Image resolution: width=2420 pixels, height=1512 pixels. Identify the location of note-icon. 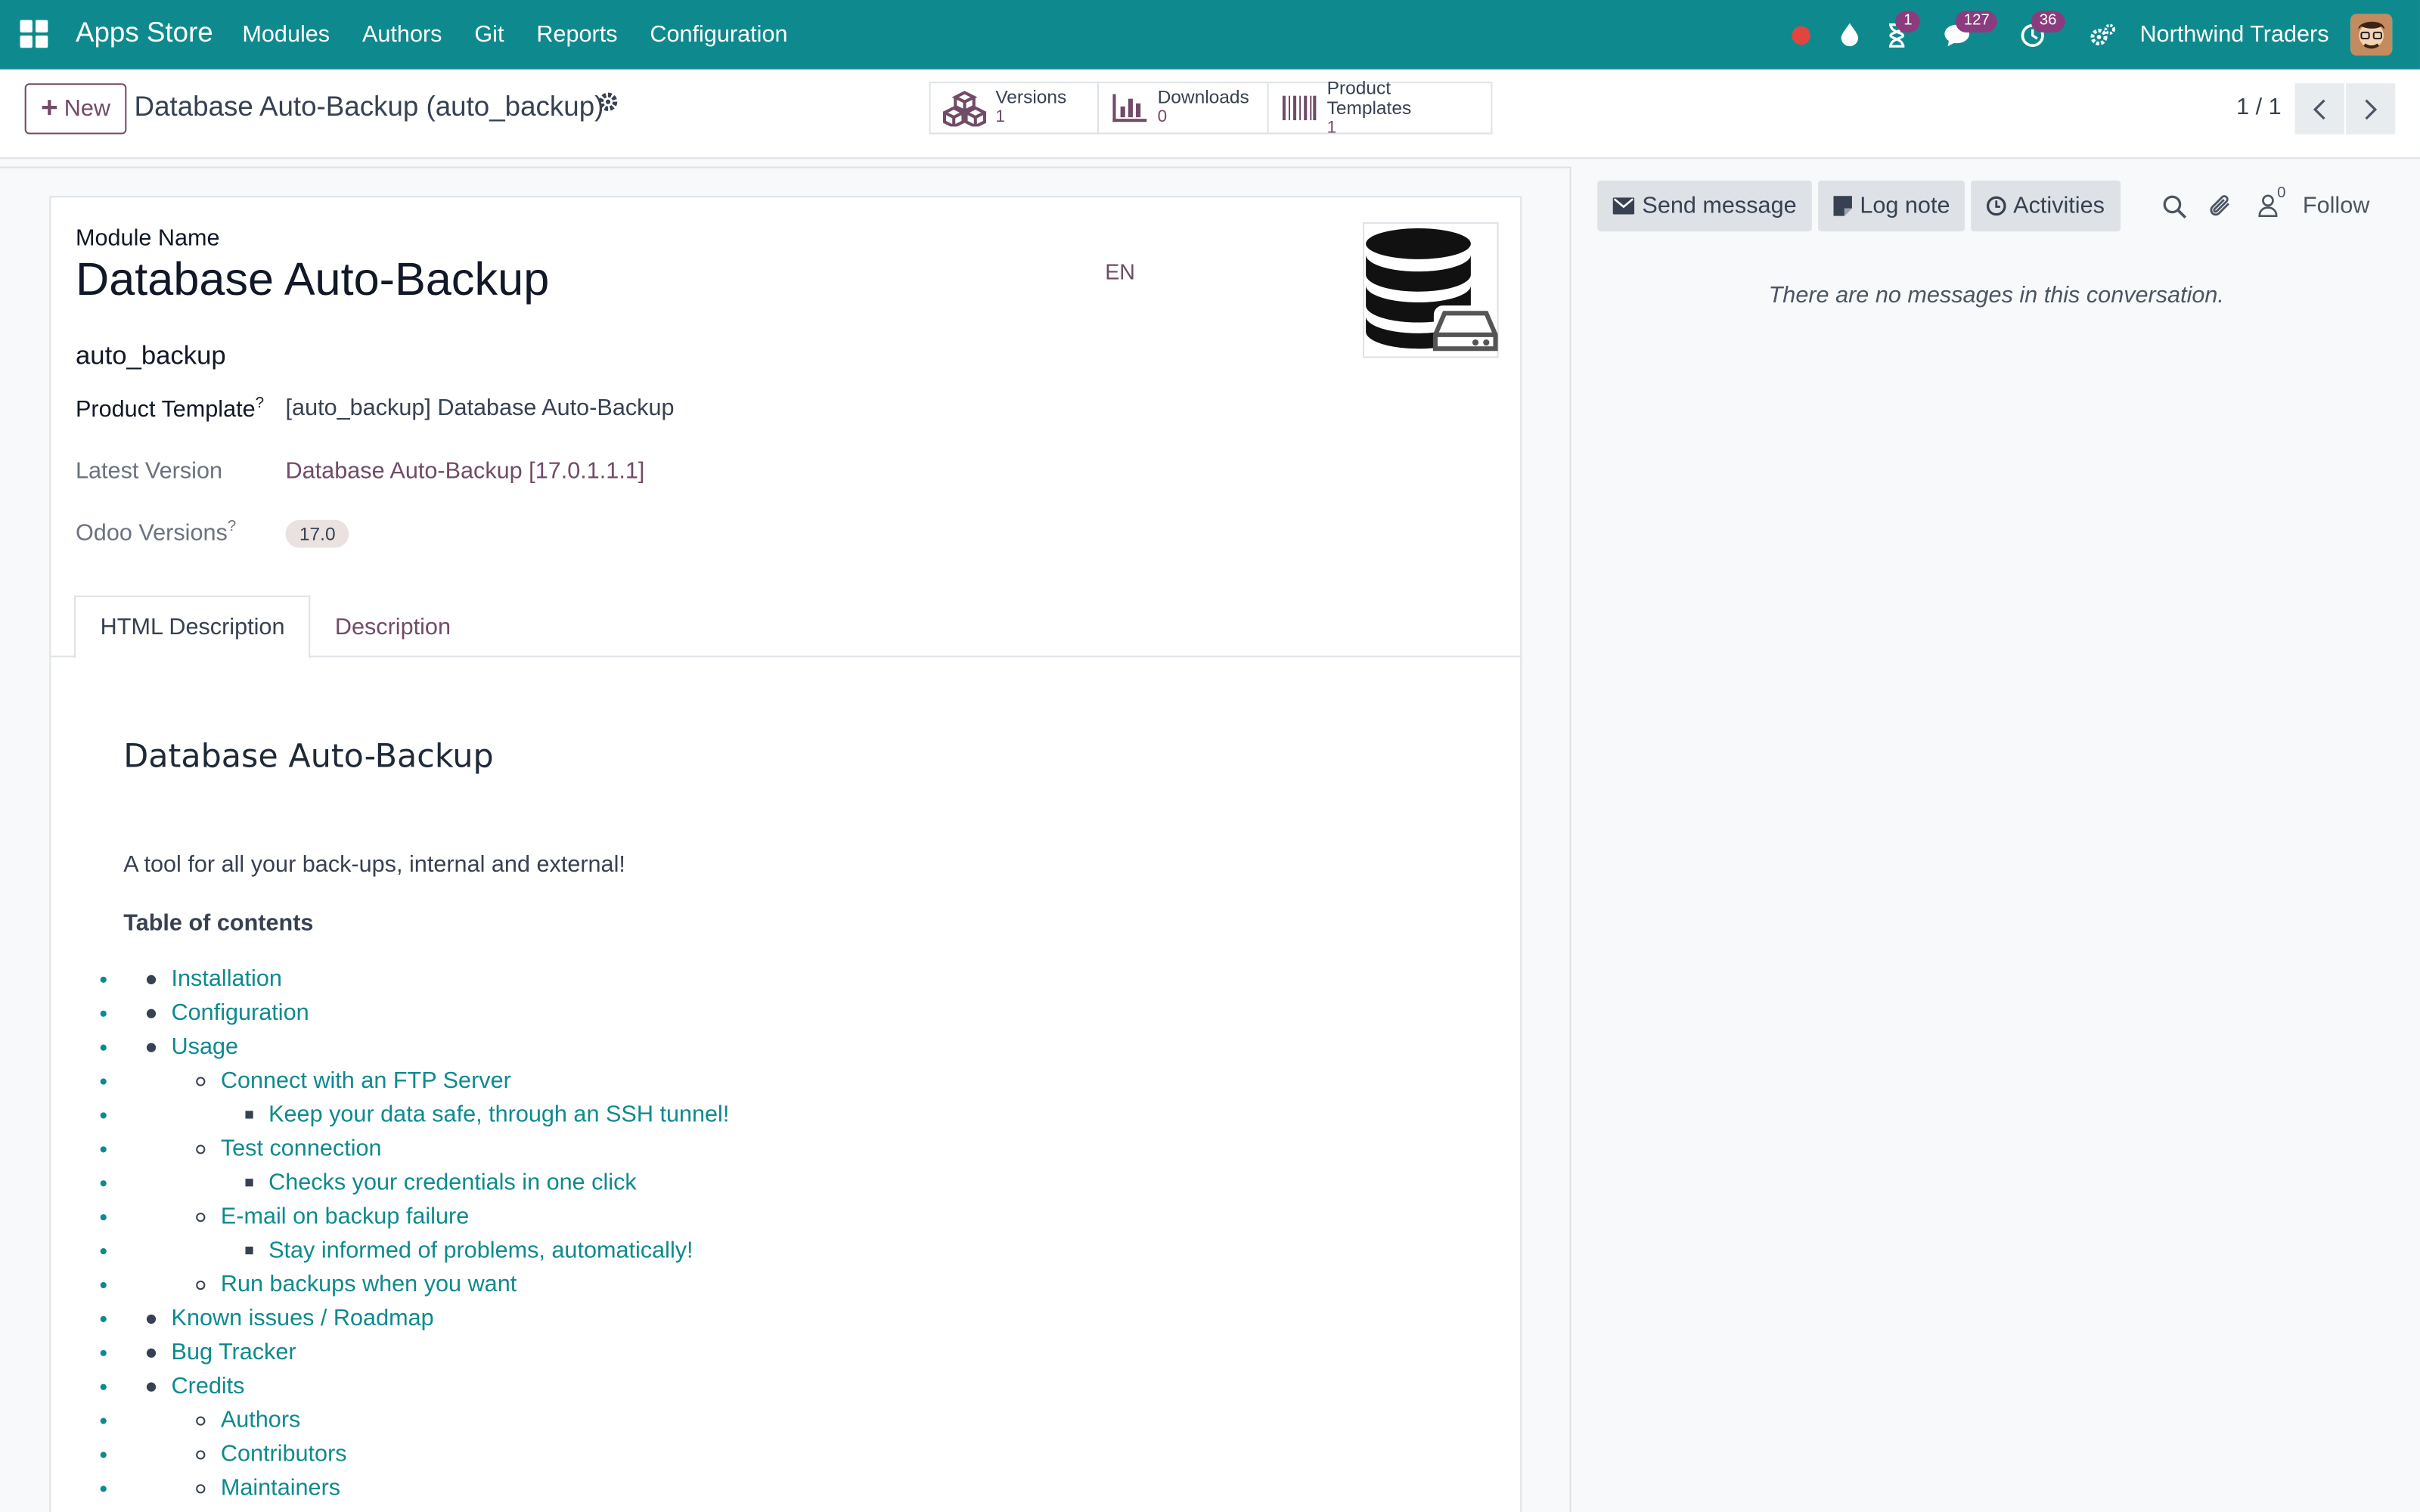
(1843, 206).